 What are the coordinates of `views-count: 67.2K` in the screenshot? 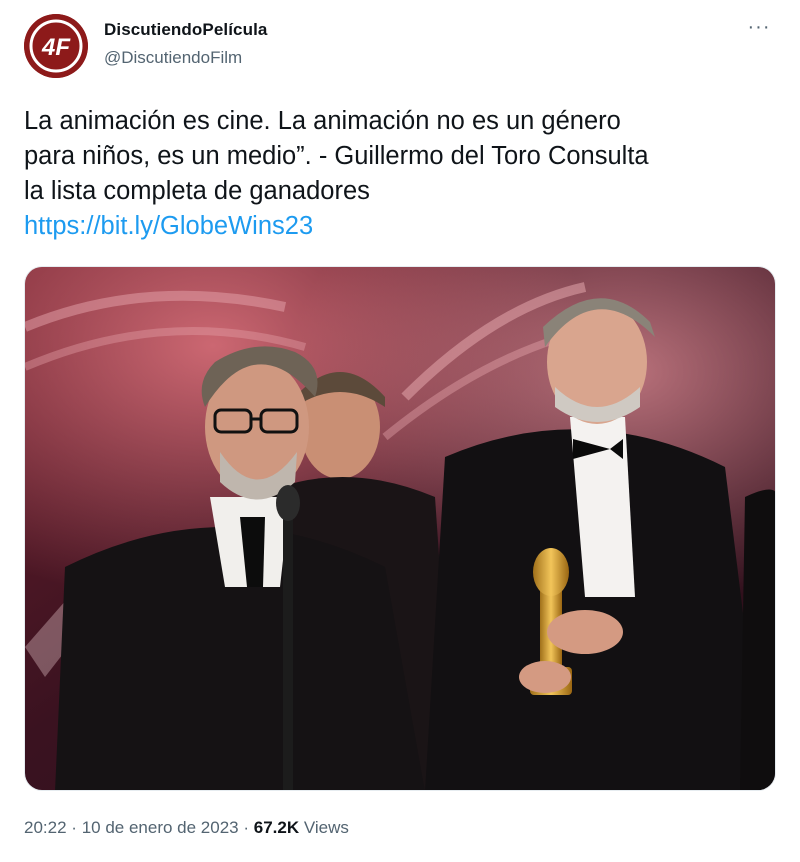 It's located at (276, 827).